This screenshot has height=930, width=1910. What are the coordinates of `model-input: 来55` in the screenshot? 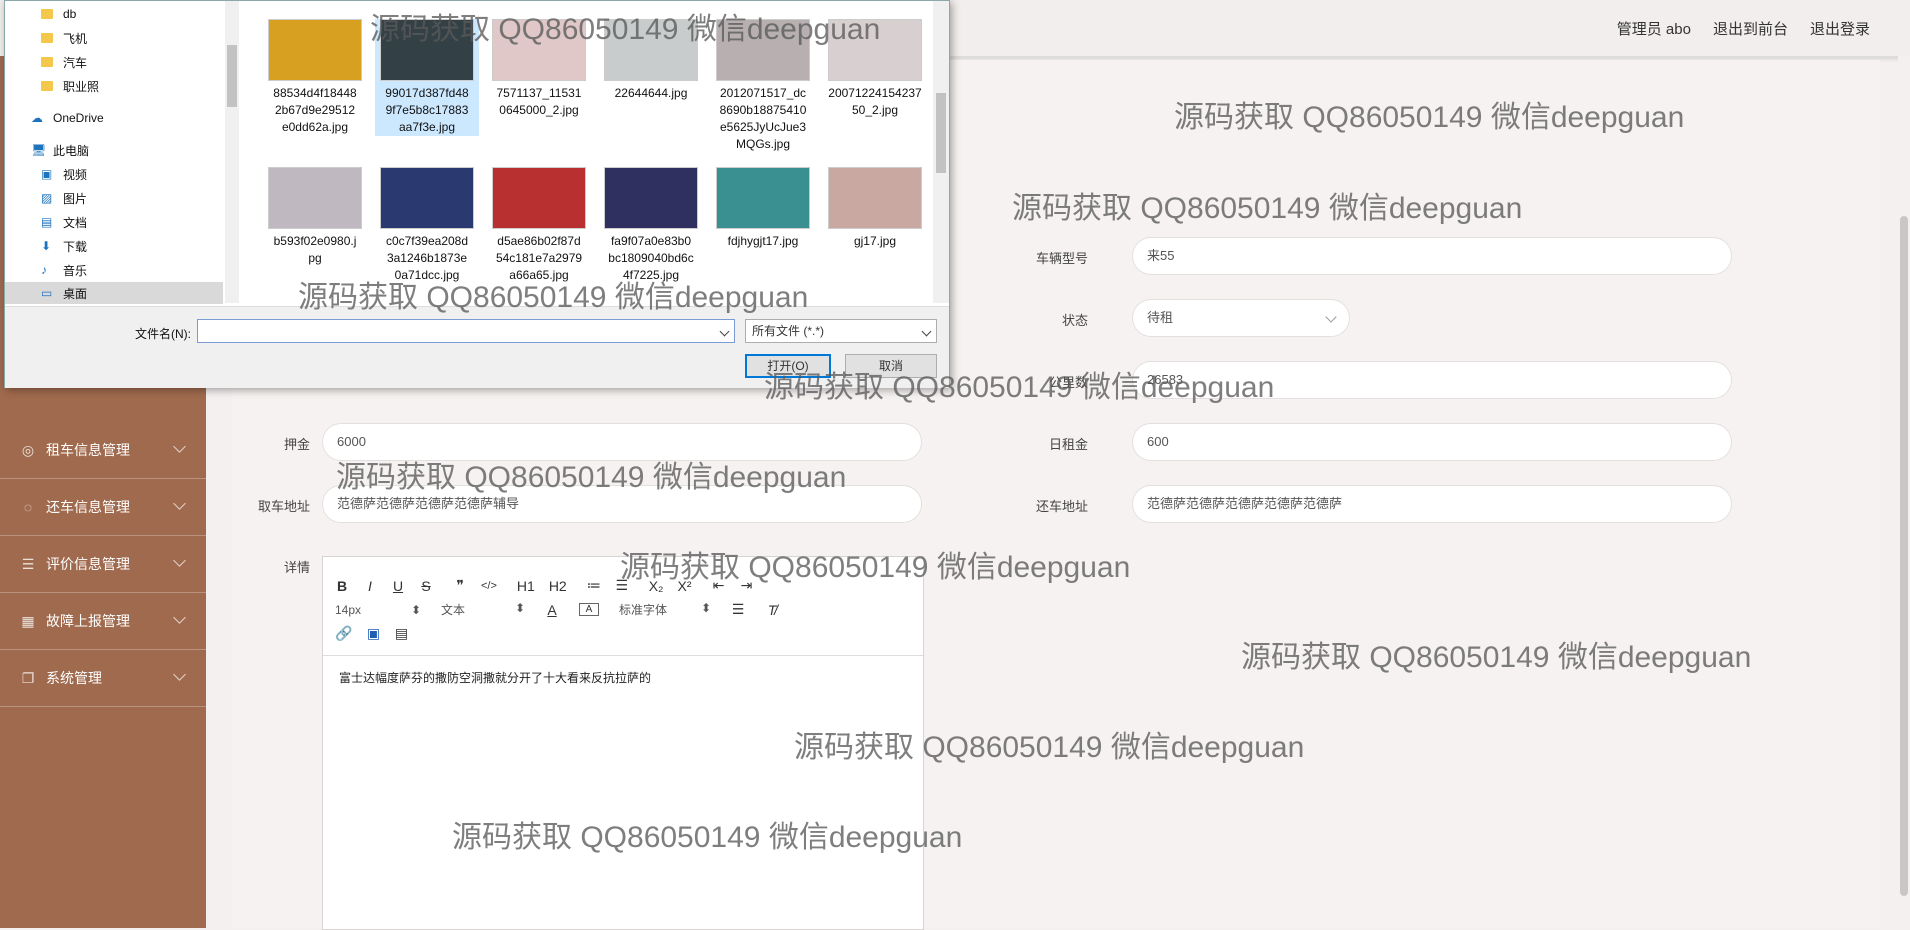 It's located at (1432, 256).